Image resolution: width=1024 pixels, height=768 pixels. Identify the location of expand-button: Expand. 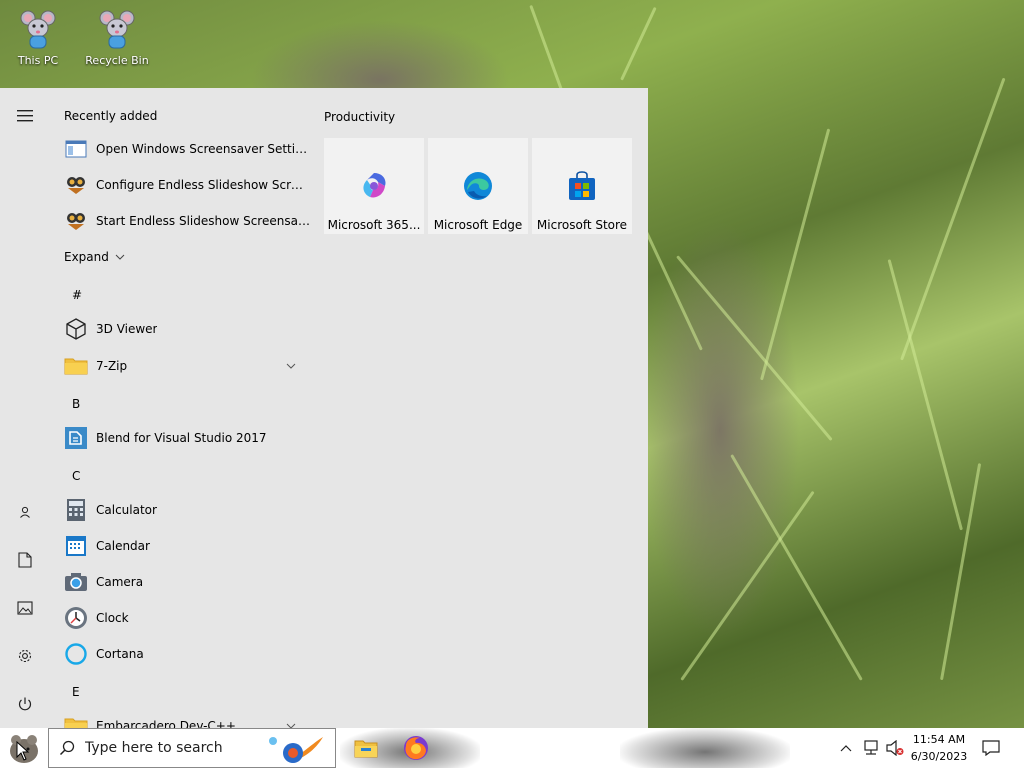
(94, 257).